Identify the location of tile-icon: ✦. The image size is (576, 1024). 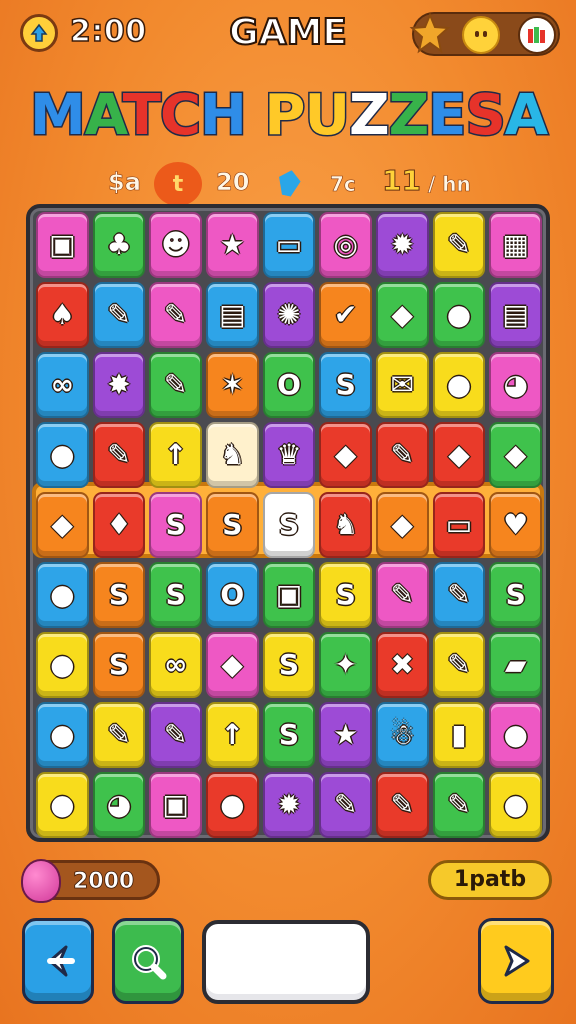
(345, 664).